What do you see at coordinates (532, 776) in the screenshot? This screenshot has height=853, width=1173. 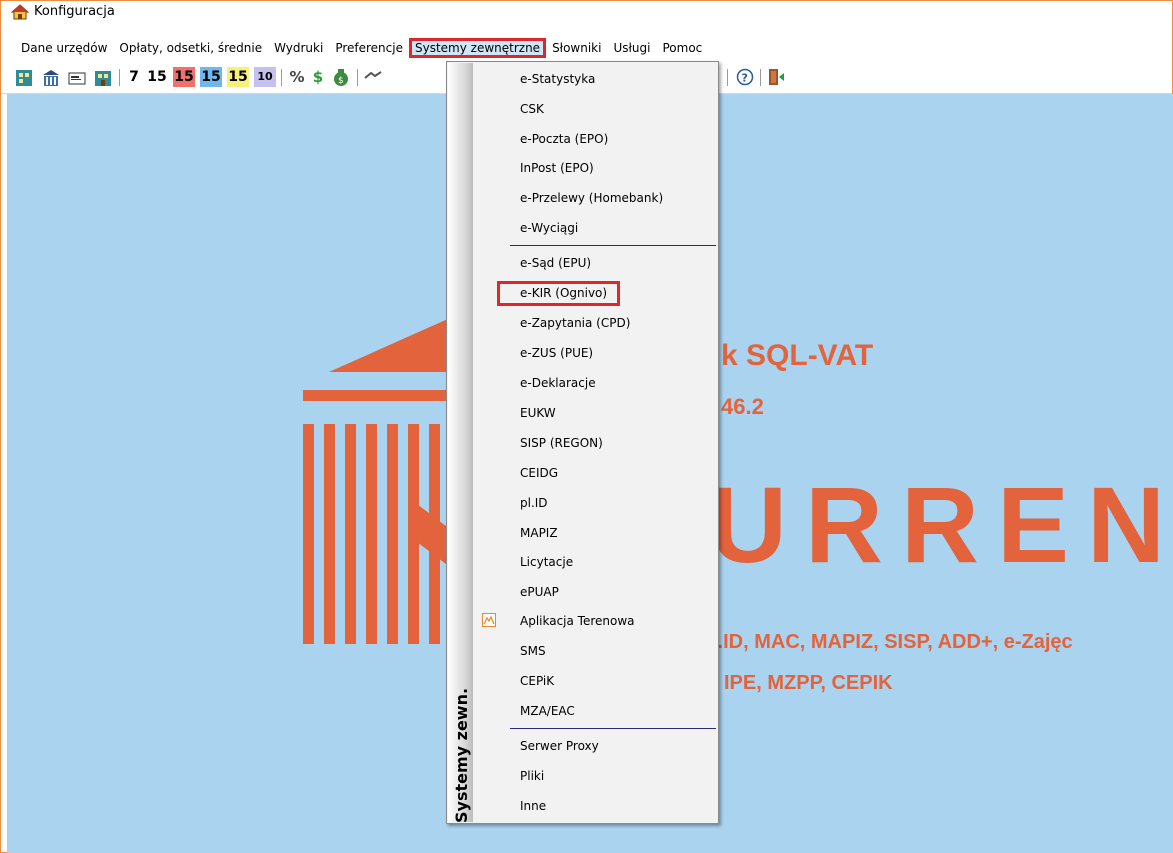 I see `menu-item-pliki: Pliki` at bounding box center [532, 776].